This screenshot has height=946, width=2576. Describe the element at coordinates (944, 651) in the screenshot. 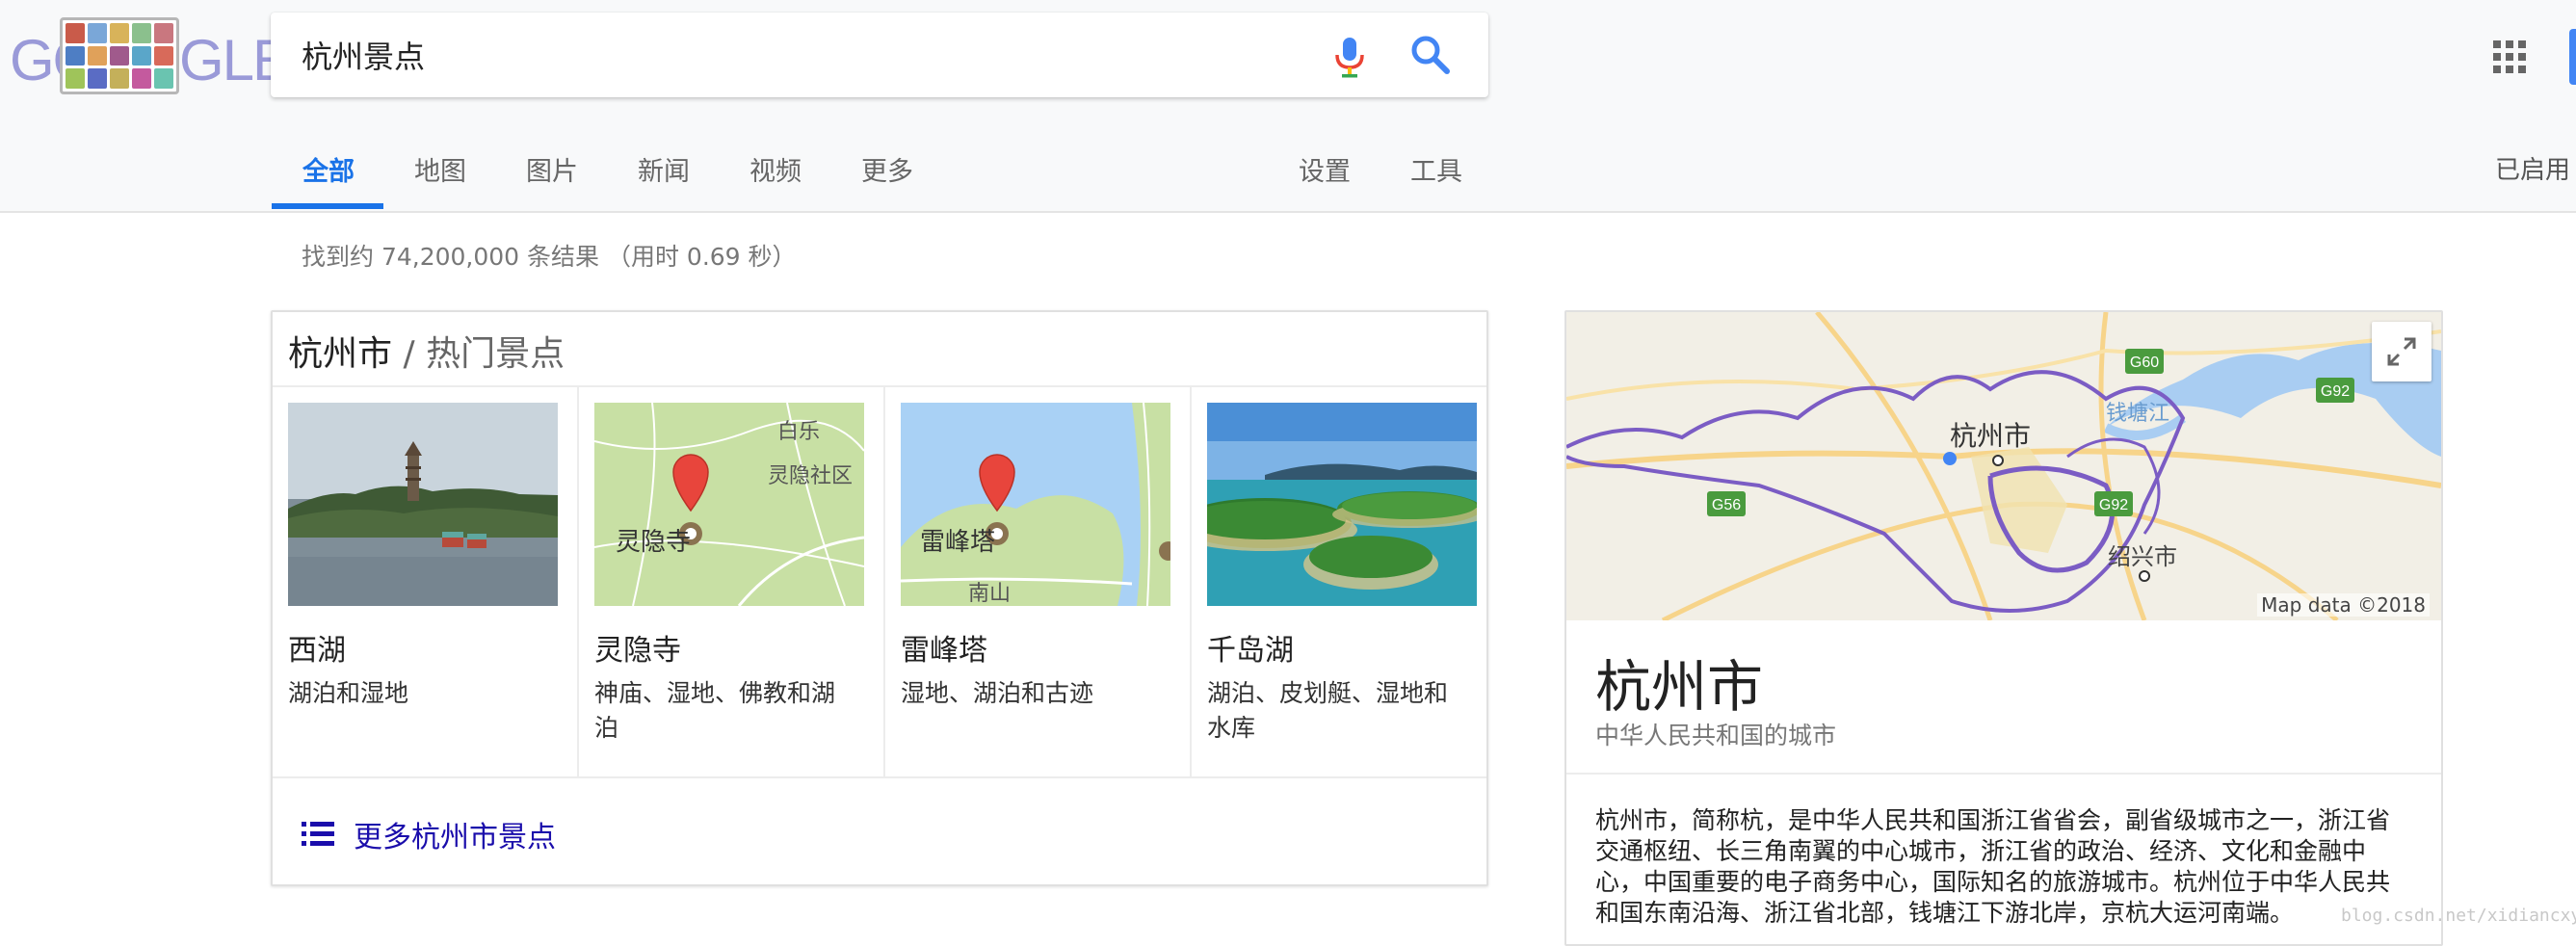

I see `attraction-name: 雷峰塔` at that location.